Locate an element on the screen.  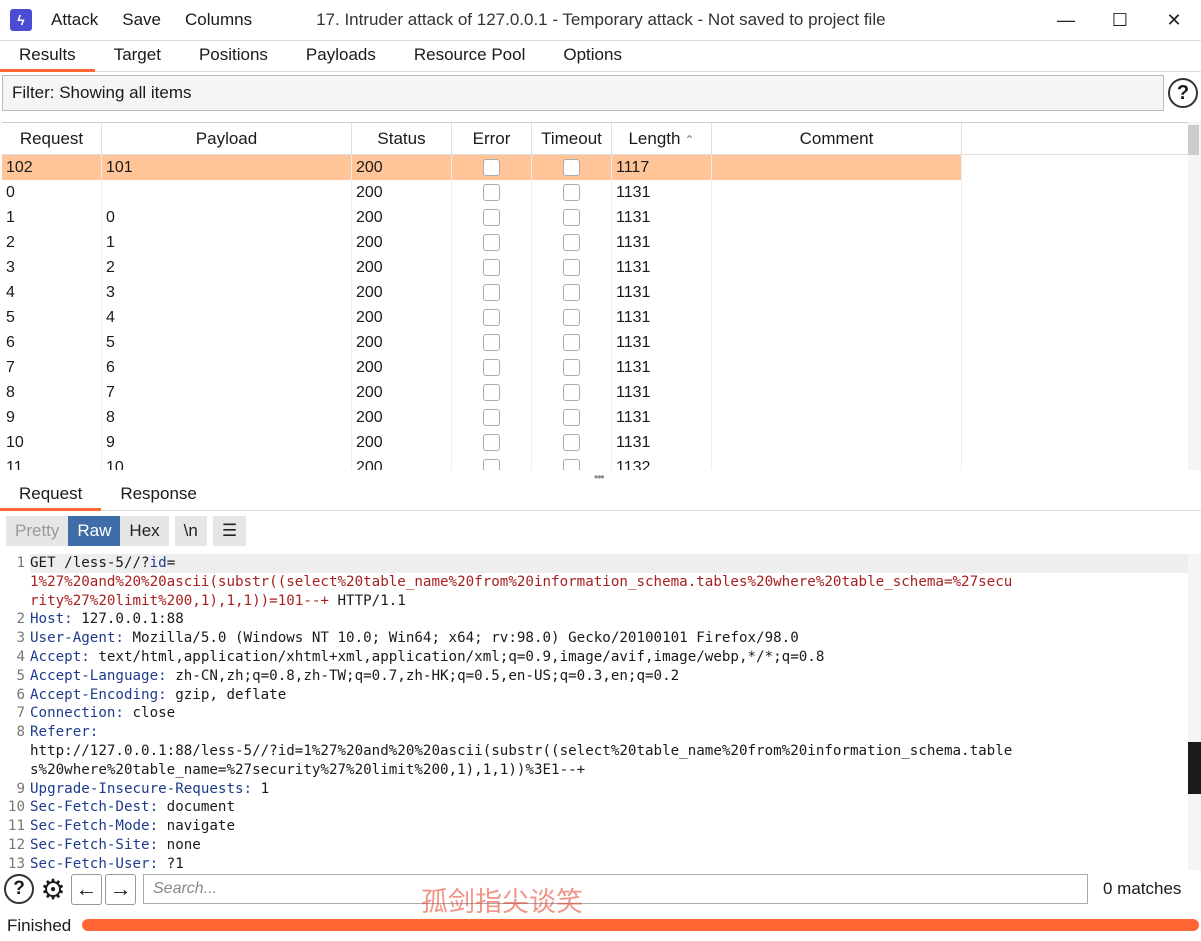
tab-request: Request is located at coordinates (51, 495).